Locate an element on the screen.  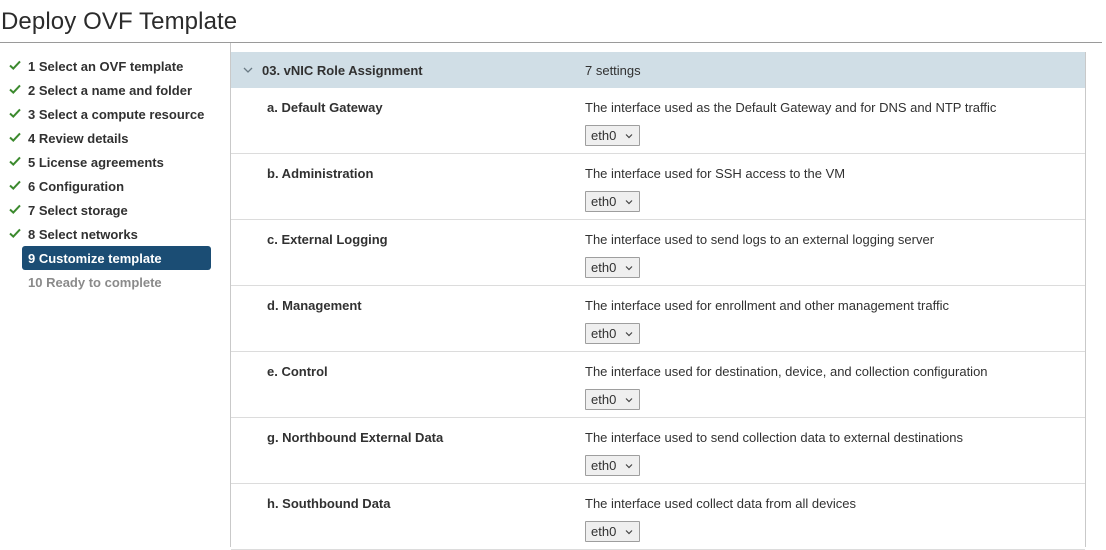
northbound-external-data-select: eth0 is located at coordinates (612, 465).